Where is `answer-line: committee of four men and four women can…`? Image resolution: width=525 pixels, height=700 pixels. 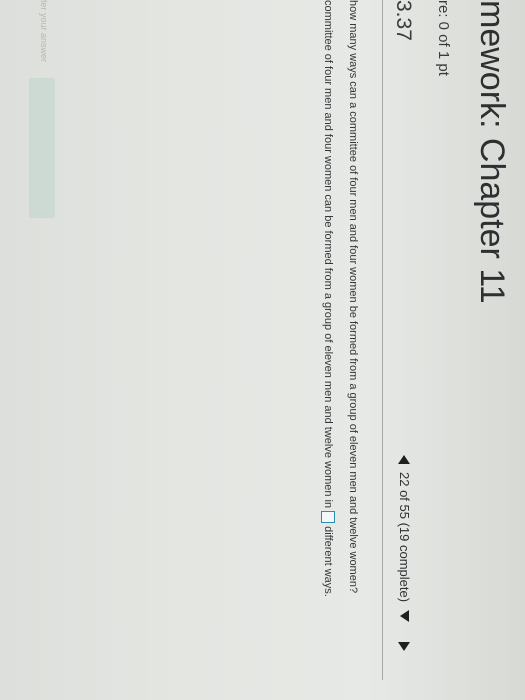 answer-line: committee of four men and four women can… is located at coordinates (328, 298).